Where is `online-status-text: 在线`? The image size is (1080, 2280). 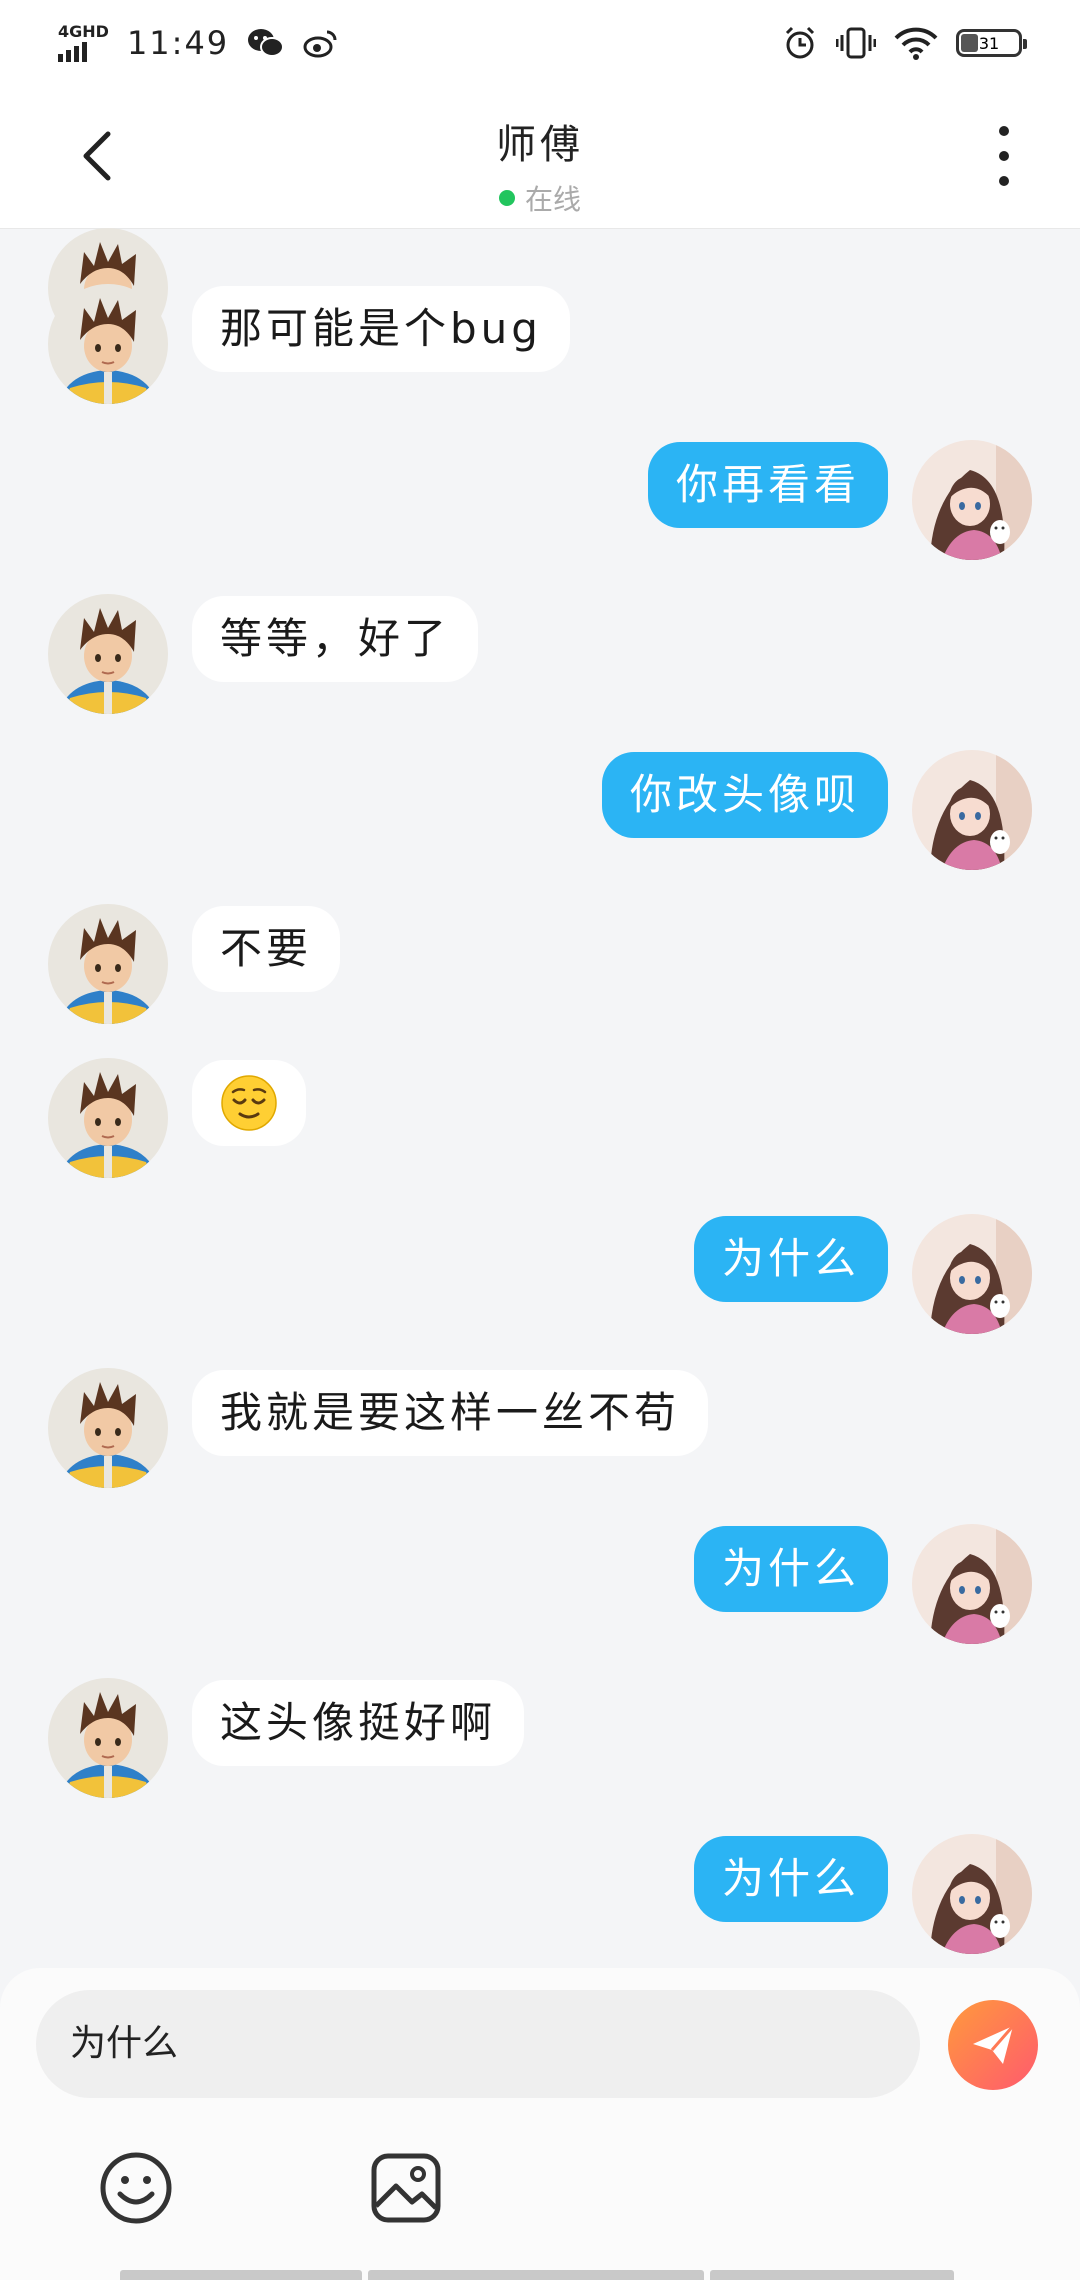 online-status-text: 在线 is located at coordinates (552, 199).